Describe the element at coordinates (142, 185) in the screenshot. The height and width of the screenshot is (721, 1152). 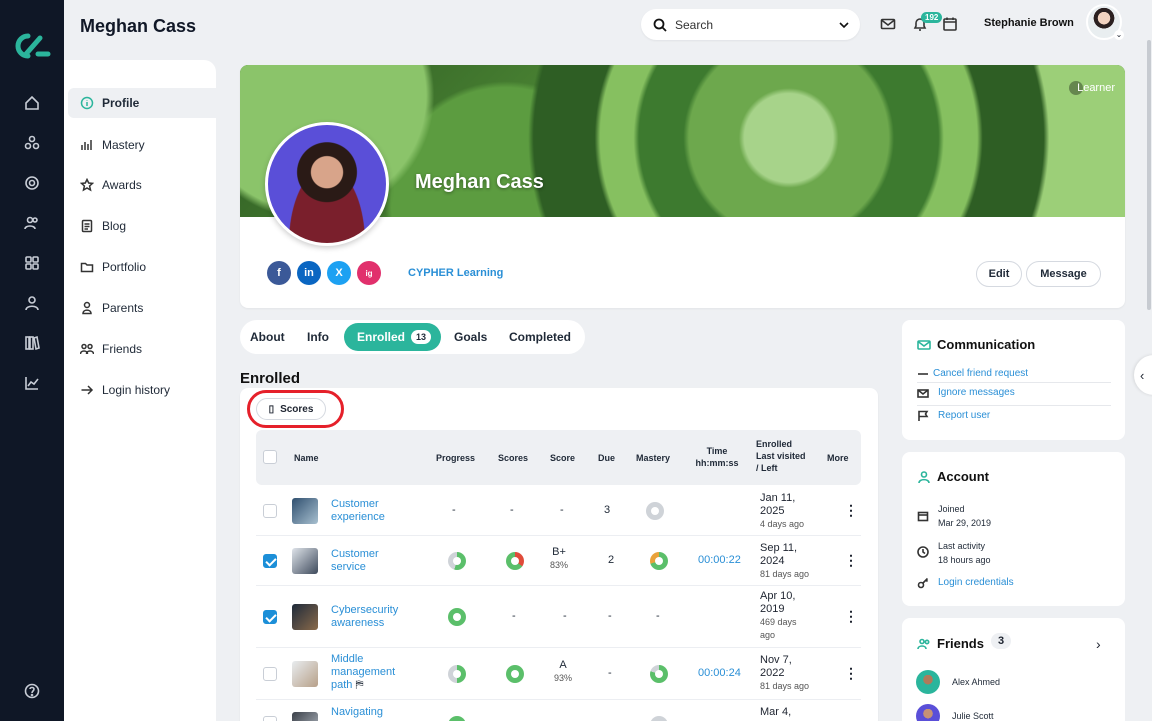
I see `nav-item-awards: Awards` at that location.